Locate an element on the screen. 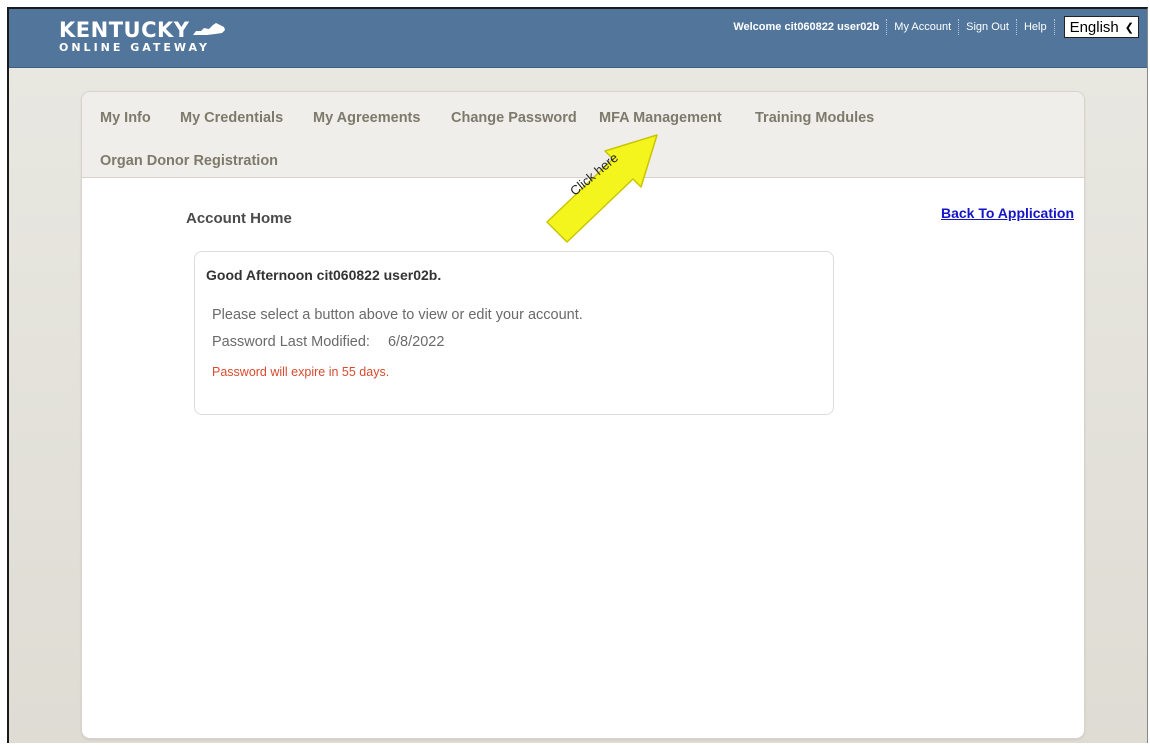  kentucky-online-gateway-logo: KENTUCKY ONLINE GATEWAY is located at coordinates (143, 36).